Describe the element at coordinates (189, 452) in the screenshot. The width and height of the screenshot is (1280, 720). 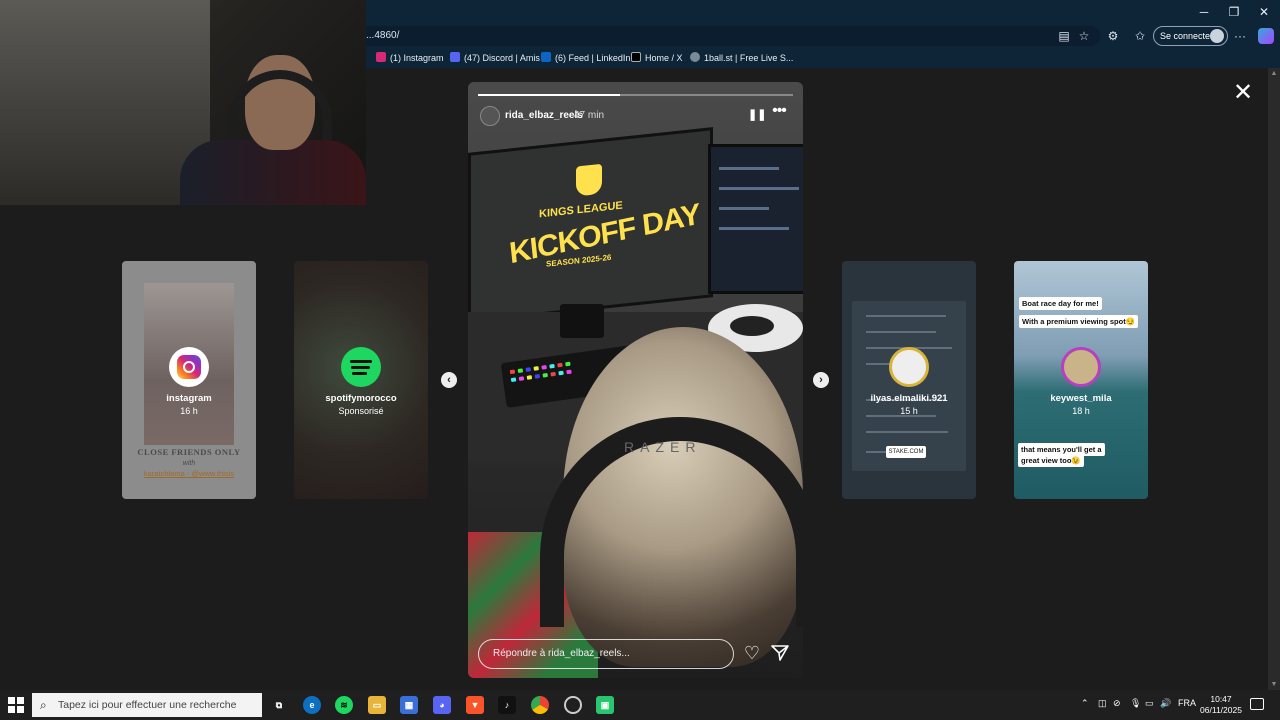
I see `card-caption-title: CLOSE FRIENDS ONLY` at that location.